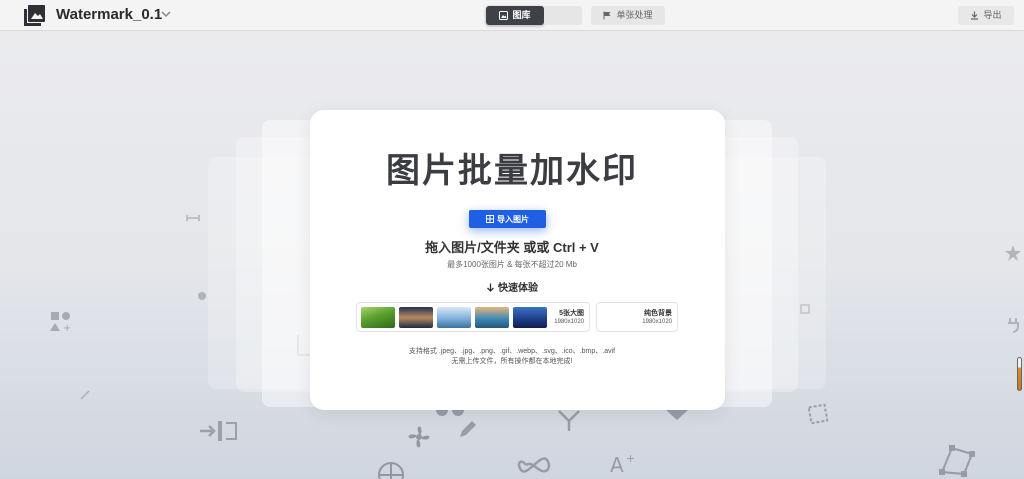 The image size is (1024, 479). I want to click on download-icon, so click(975, 15).